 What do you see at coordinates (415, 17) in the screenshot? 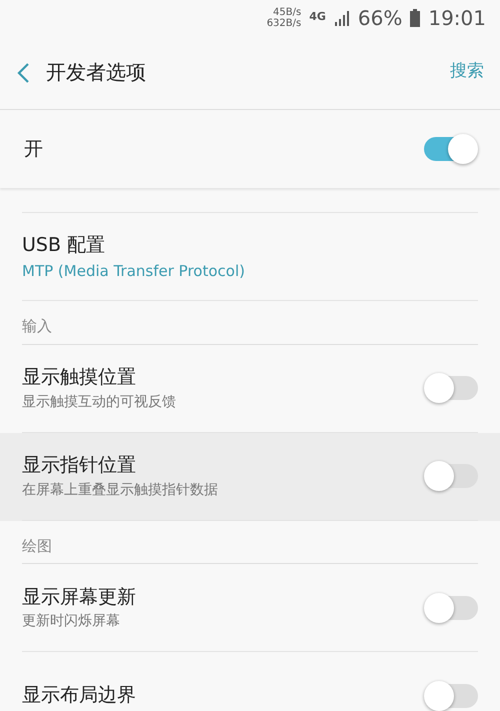
I see `battery-icon` at bounding box center [415, 17].